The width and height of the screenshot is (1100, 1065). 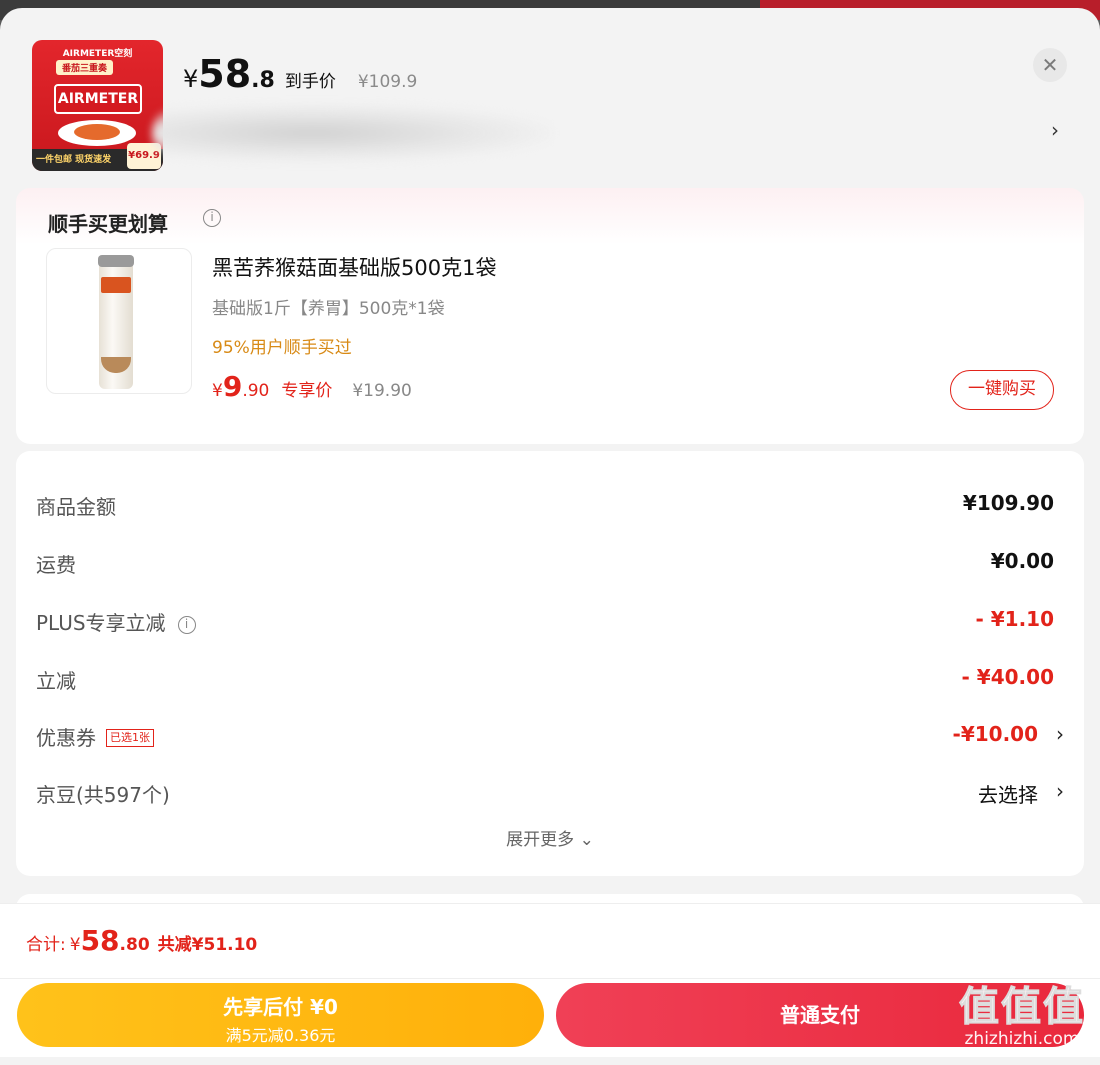 What do you see at coordinates (1022, 1039) in the screenshot?
I see `watermark-url: zhizhizhi.com` at bounding box center [1022, 1039].